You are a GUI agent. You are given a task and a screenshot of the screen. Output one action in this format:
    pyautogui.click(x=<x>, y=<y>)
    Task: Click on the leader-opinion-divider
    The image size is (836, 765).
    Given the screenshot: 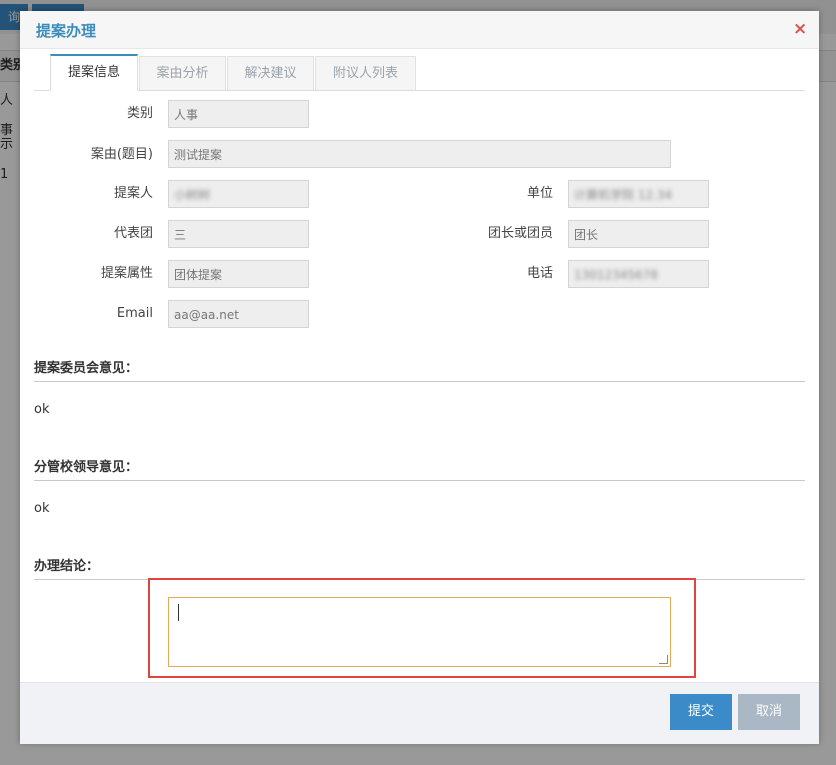 What is the action you would take?
    pyautogui.click(x=419, y=480)
    